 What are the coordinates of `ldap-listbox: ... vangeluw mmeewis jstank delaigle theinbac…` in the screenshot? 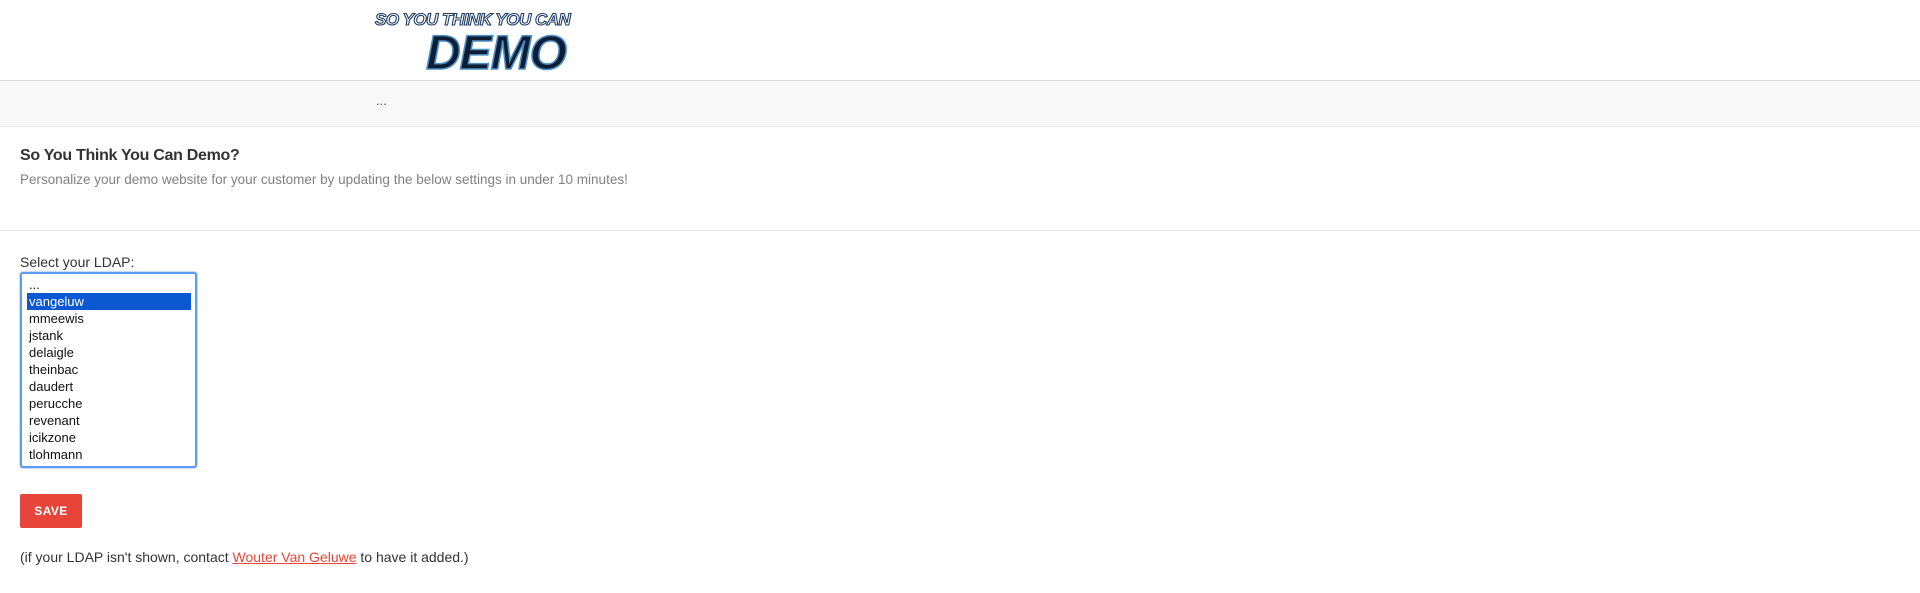 It's located at (108, 370).